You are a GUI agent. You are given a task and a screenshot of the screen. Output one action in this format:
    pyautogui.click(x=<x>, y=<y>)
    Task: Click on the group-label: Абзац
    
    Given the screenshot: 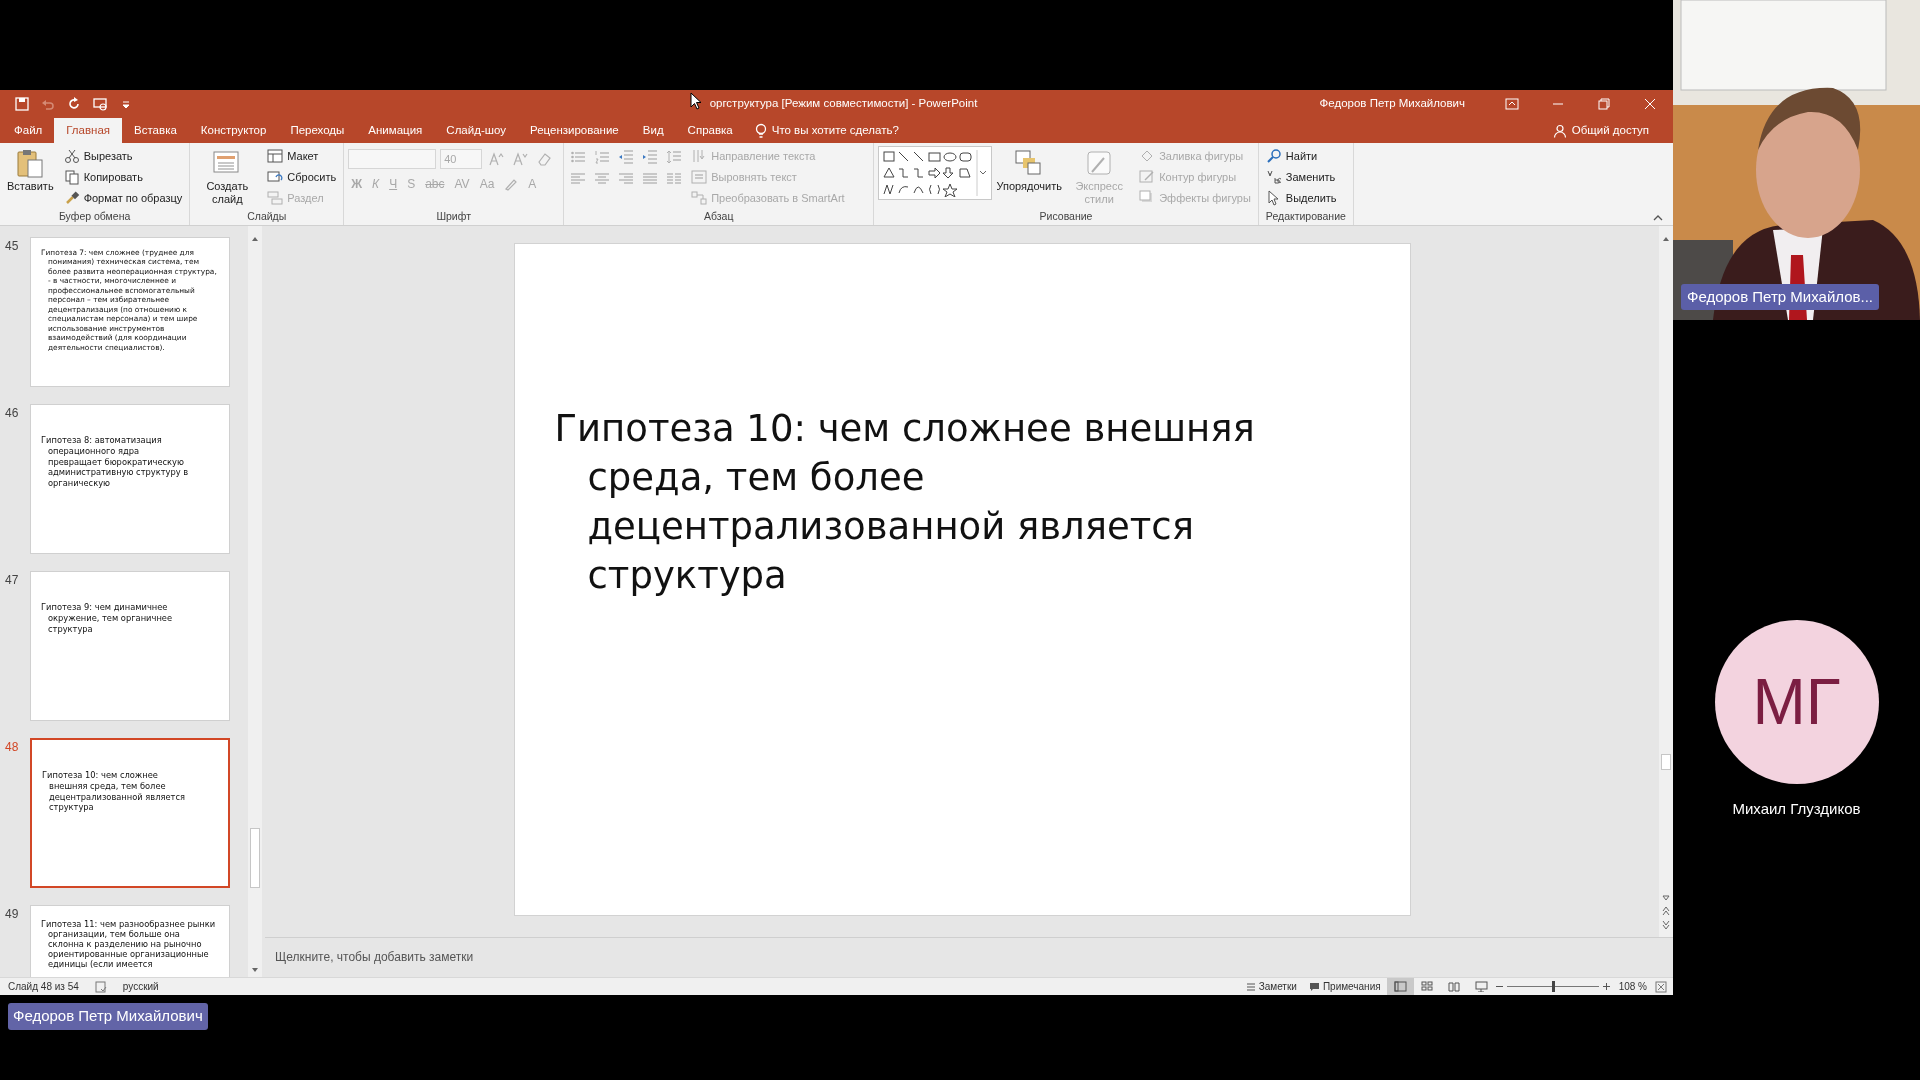 What is the action you would take?
    pyautogui.click(x=718, y=216)
    